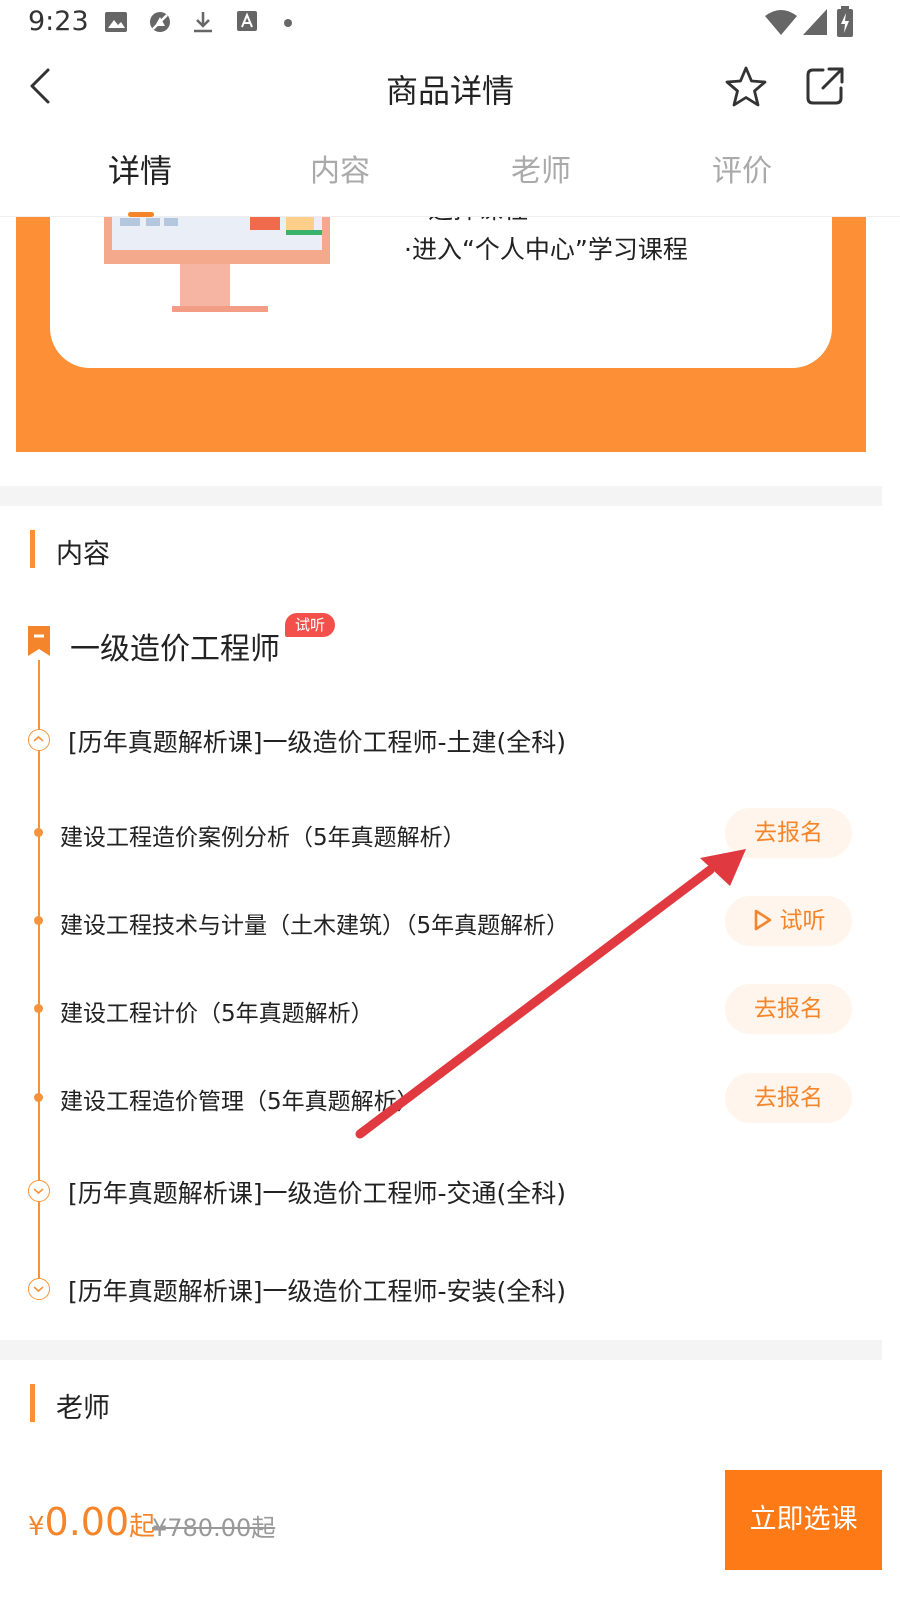 The height and width of the screenshot is (1600, 900). What do you see at coordinates (36, 1527) in the screenshot?
I see `currency-symbol: ¥` at bounding box center [36, 1527].